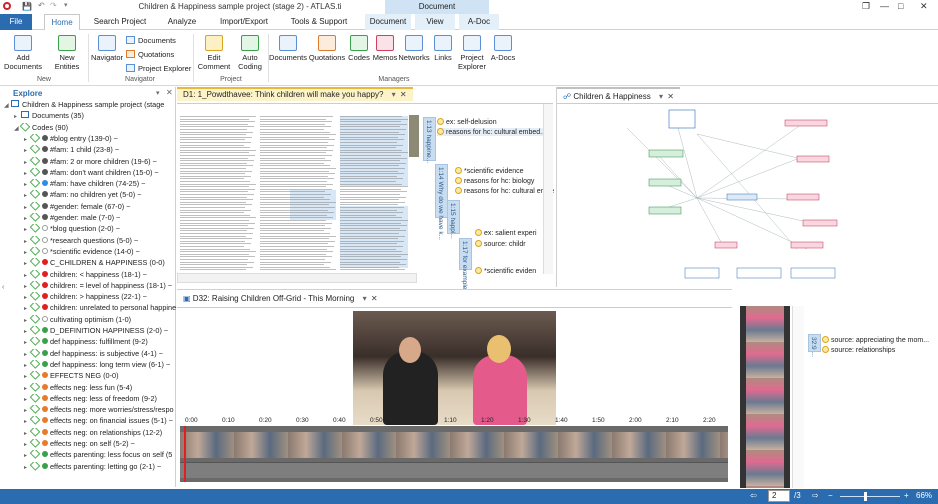  What do you see at coordinates (88, 229) in the screenshot?
I see `explorer-item: ▸ *blog question (2-0) ~` at bounding box center [88, 229].